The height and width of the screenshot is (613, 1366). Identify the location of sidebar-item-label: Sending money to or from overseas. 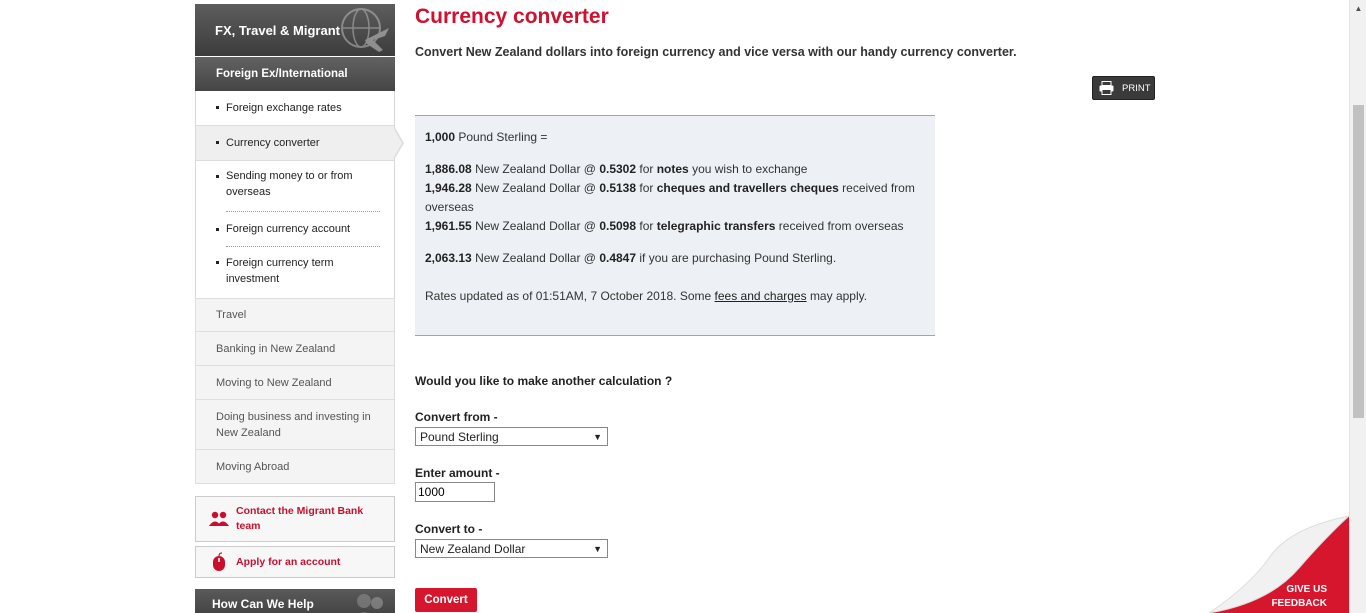
(303, 190).